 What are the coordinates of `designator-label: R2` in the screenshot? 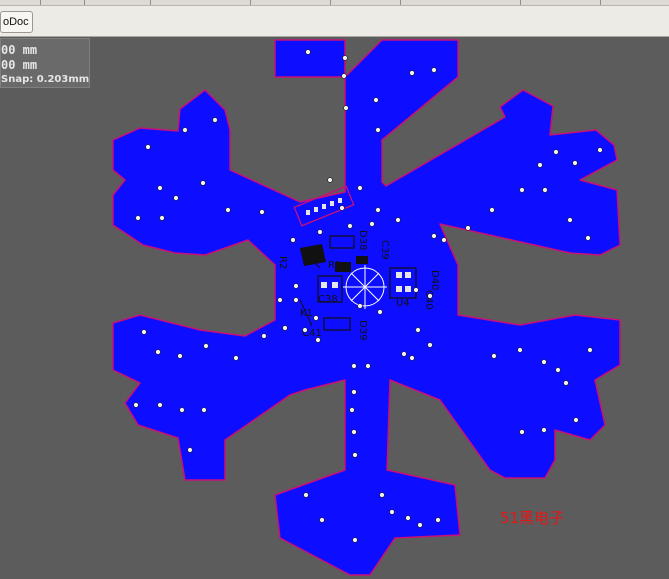 It's located at (282, 262).